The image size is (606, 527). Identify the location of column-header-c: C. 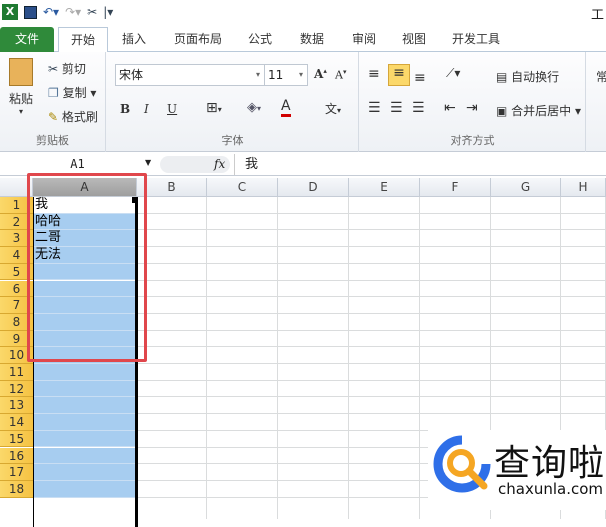
(242, 187).